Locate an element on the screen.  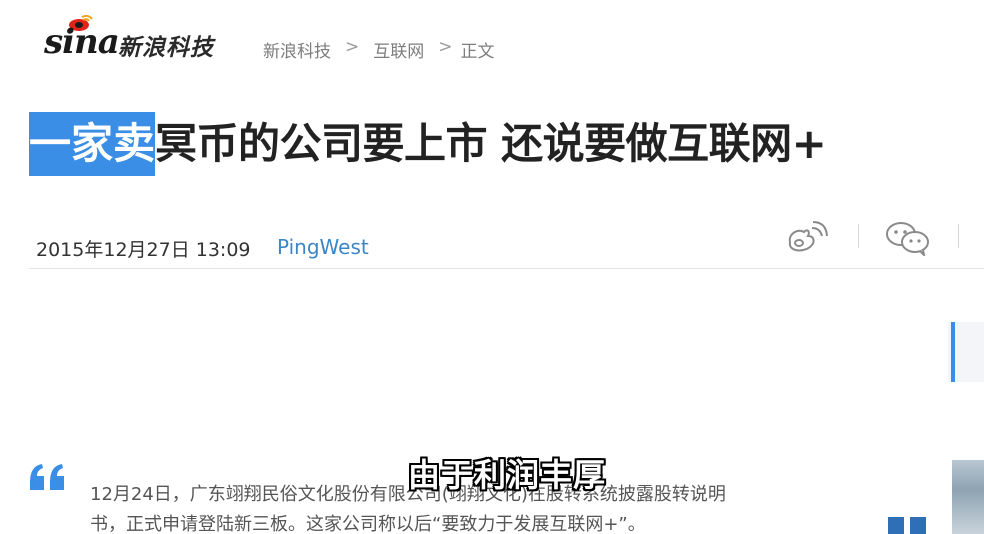
quote-line: 书，正式申请登陆新三板。这家公司称以后“要致力于发展互联网+”。 is located at coordinates (368, 524).